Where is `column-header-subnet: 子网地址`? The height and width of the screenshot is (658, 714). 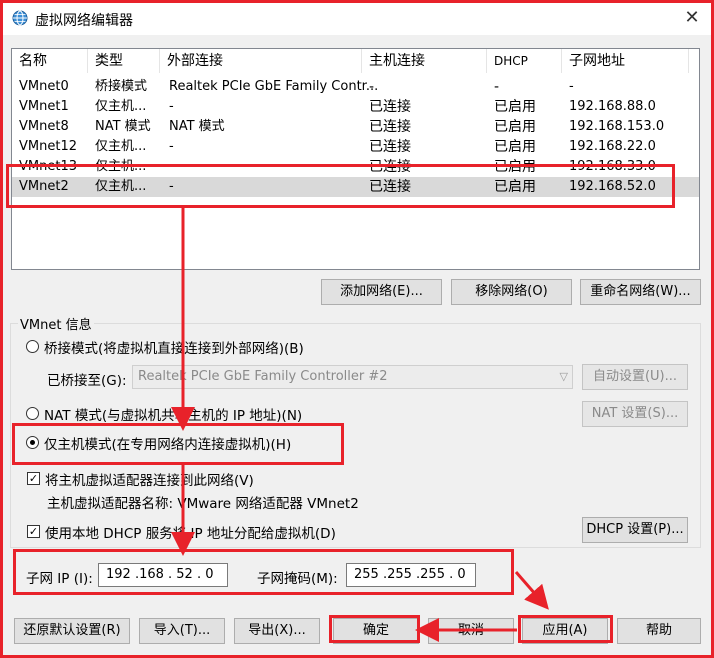 column-header-subnet: 子网地址 is located at coordinates (625, 61).